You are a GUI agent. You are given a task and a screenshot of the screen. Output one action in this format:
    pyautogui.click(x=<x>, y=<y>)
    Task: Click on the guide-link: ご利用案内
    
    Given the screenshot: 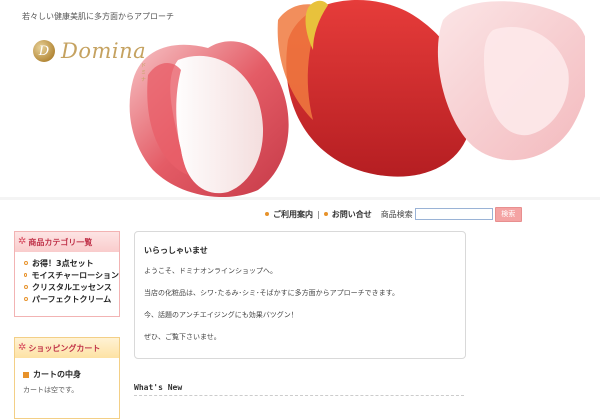 What is the action you would take?
    pyautogui.click(x=289, y=214)
    